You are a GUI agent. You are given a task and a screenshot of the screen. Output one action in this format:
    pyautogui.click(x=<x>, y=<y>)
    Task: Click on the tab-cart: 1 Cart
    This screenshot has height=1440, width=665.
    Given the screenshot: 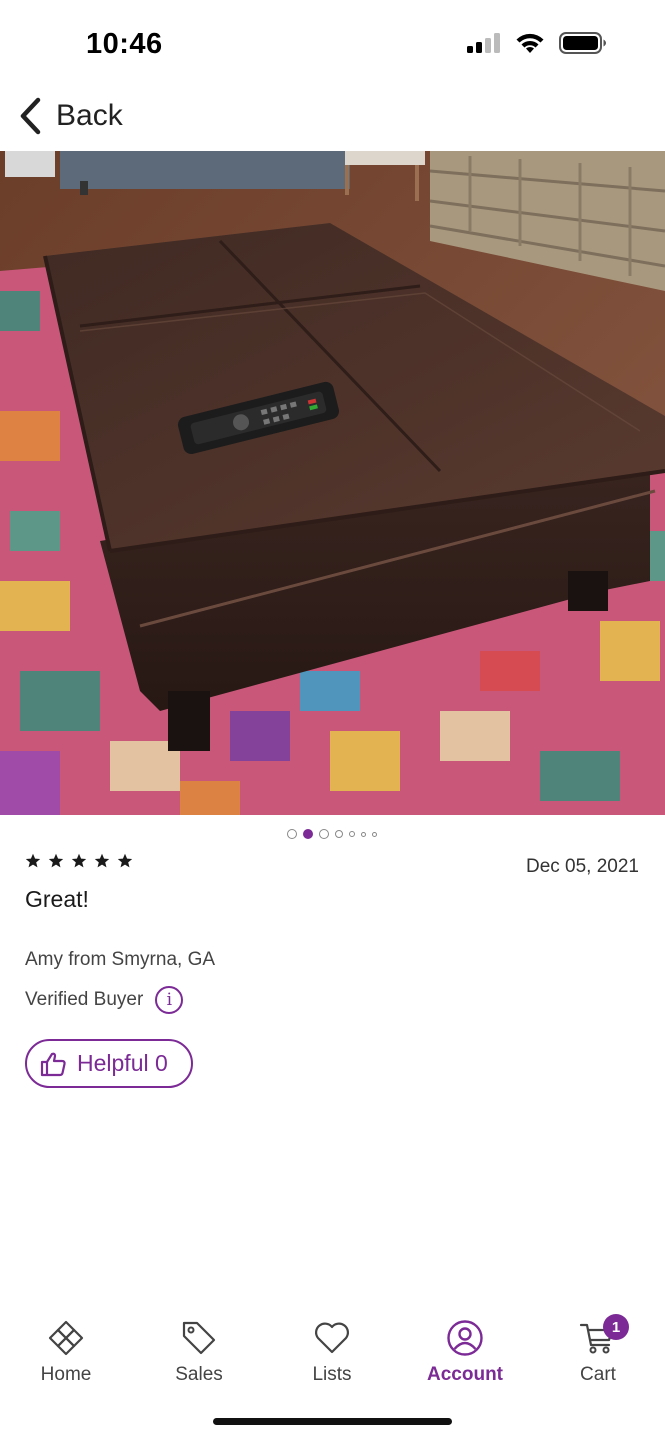 What is the action you would take?
    pyautogui.click(x=598, y=1350)
    